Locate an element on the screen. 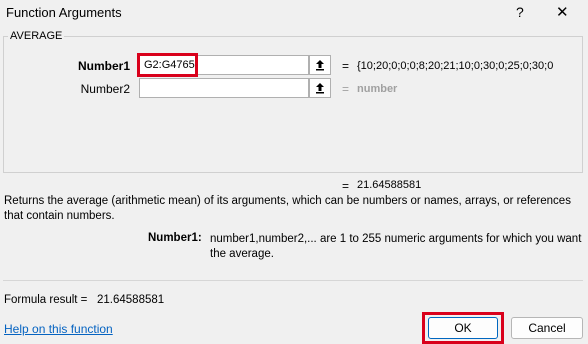 The image size is (588, 344). formula-result-label: Formula result = is located at coordinates (46, 300).